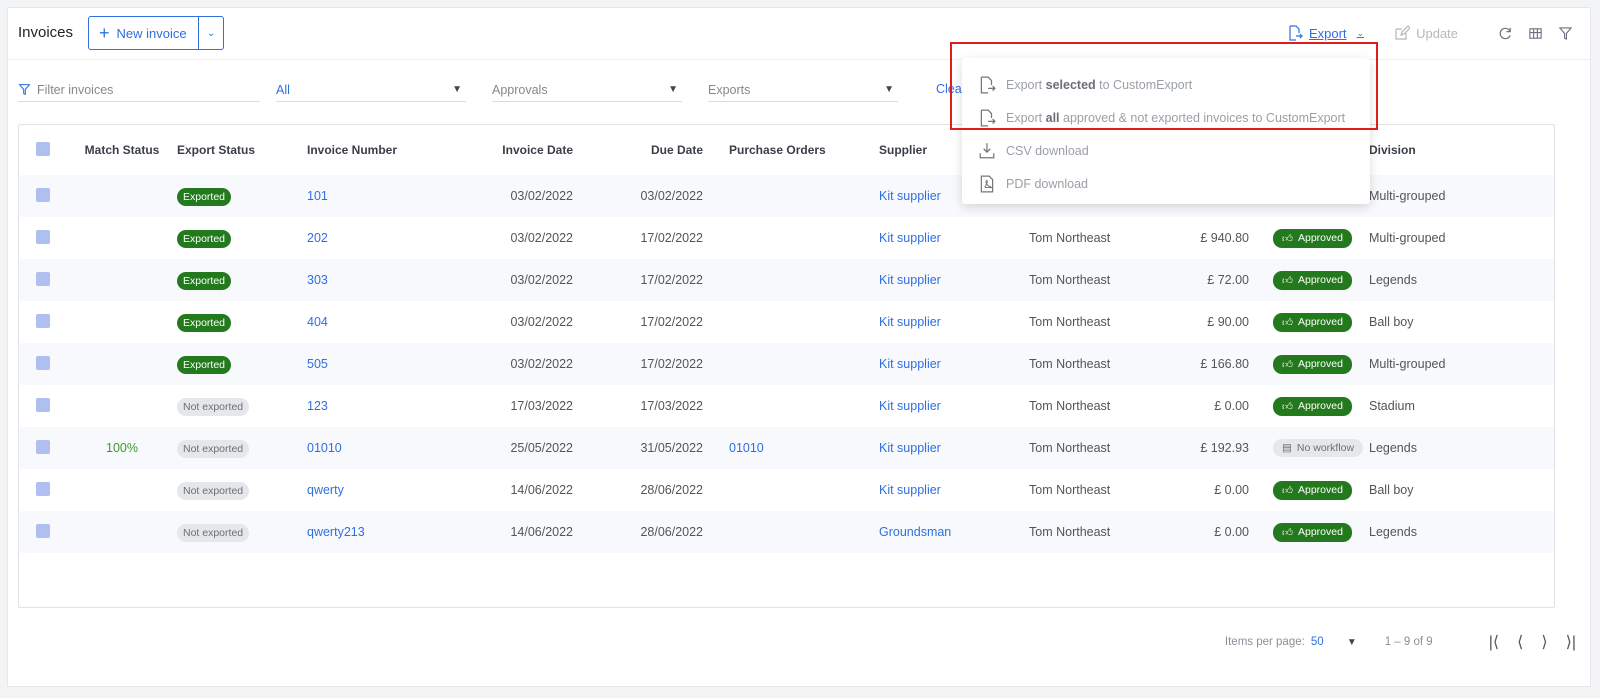 The width and height of the screenshot is (1600, 698). I want to click on invoice-date-cell: 03/02/2022, so click(541, 364).